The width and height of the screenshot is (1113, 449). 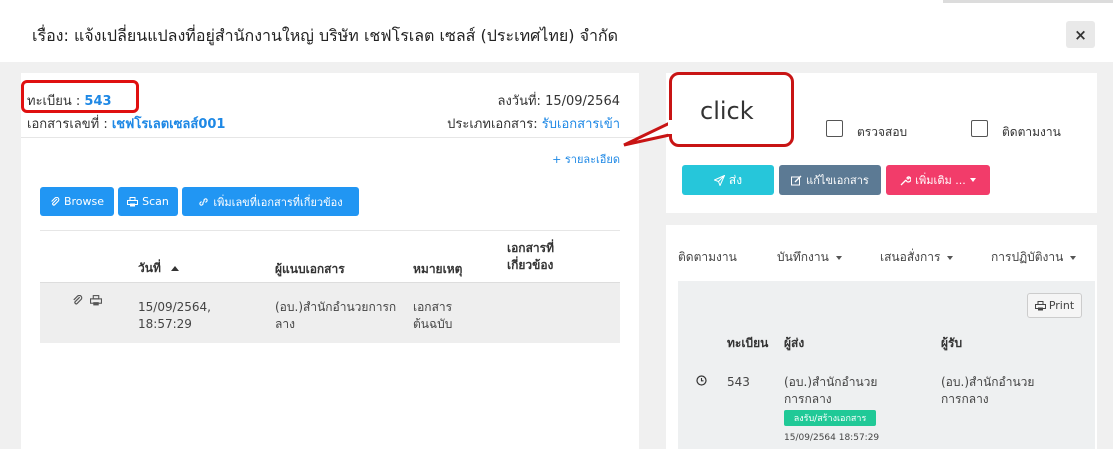 I want to click on add-related-doc-button: เพิ่มเลขที่เอกสารที่เกี่ยวข้อง, so click(x=270, y=201).